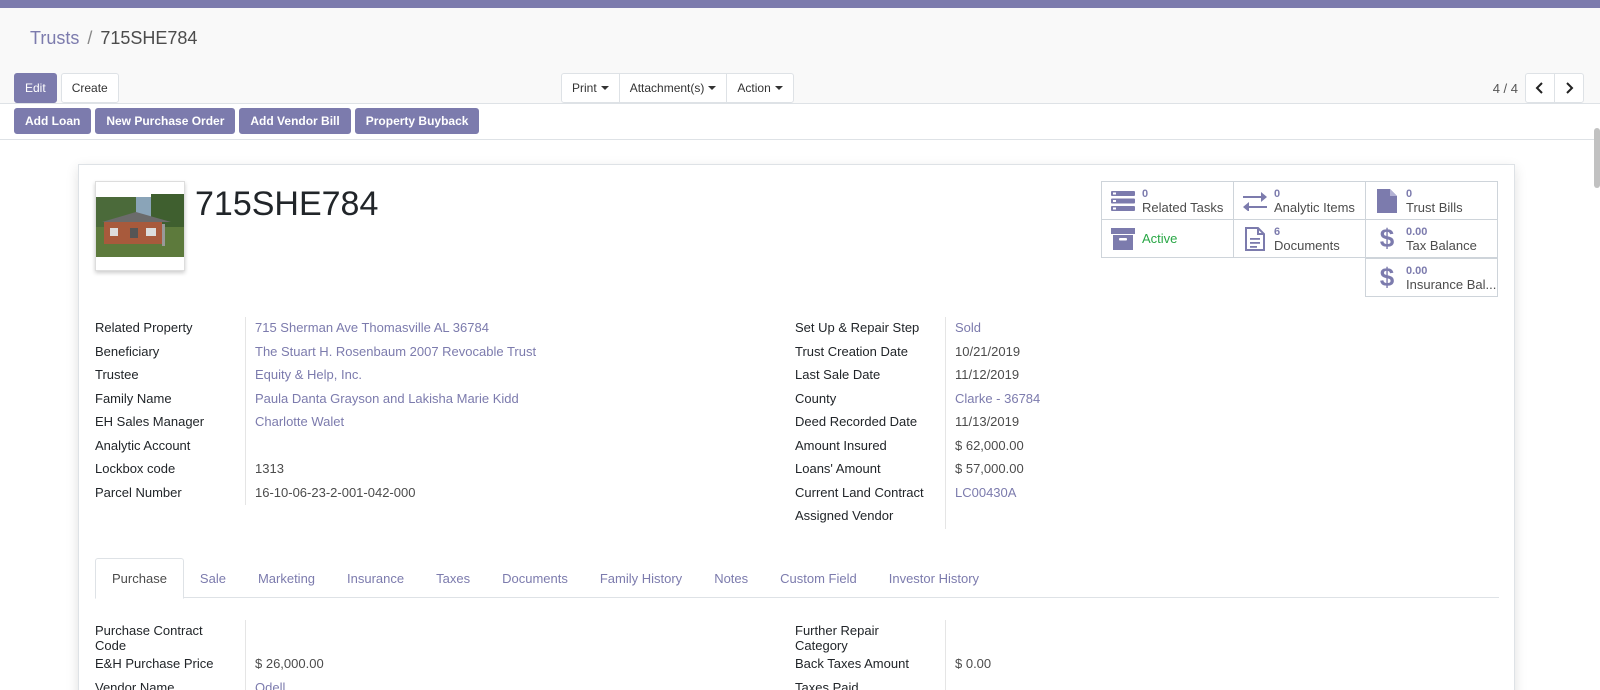 The image size is (1600, 690). I want to click on field-label: Amount Insured, so click(841, 445).